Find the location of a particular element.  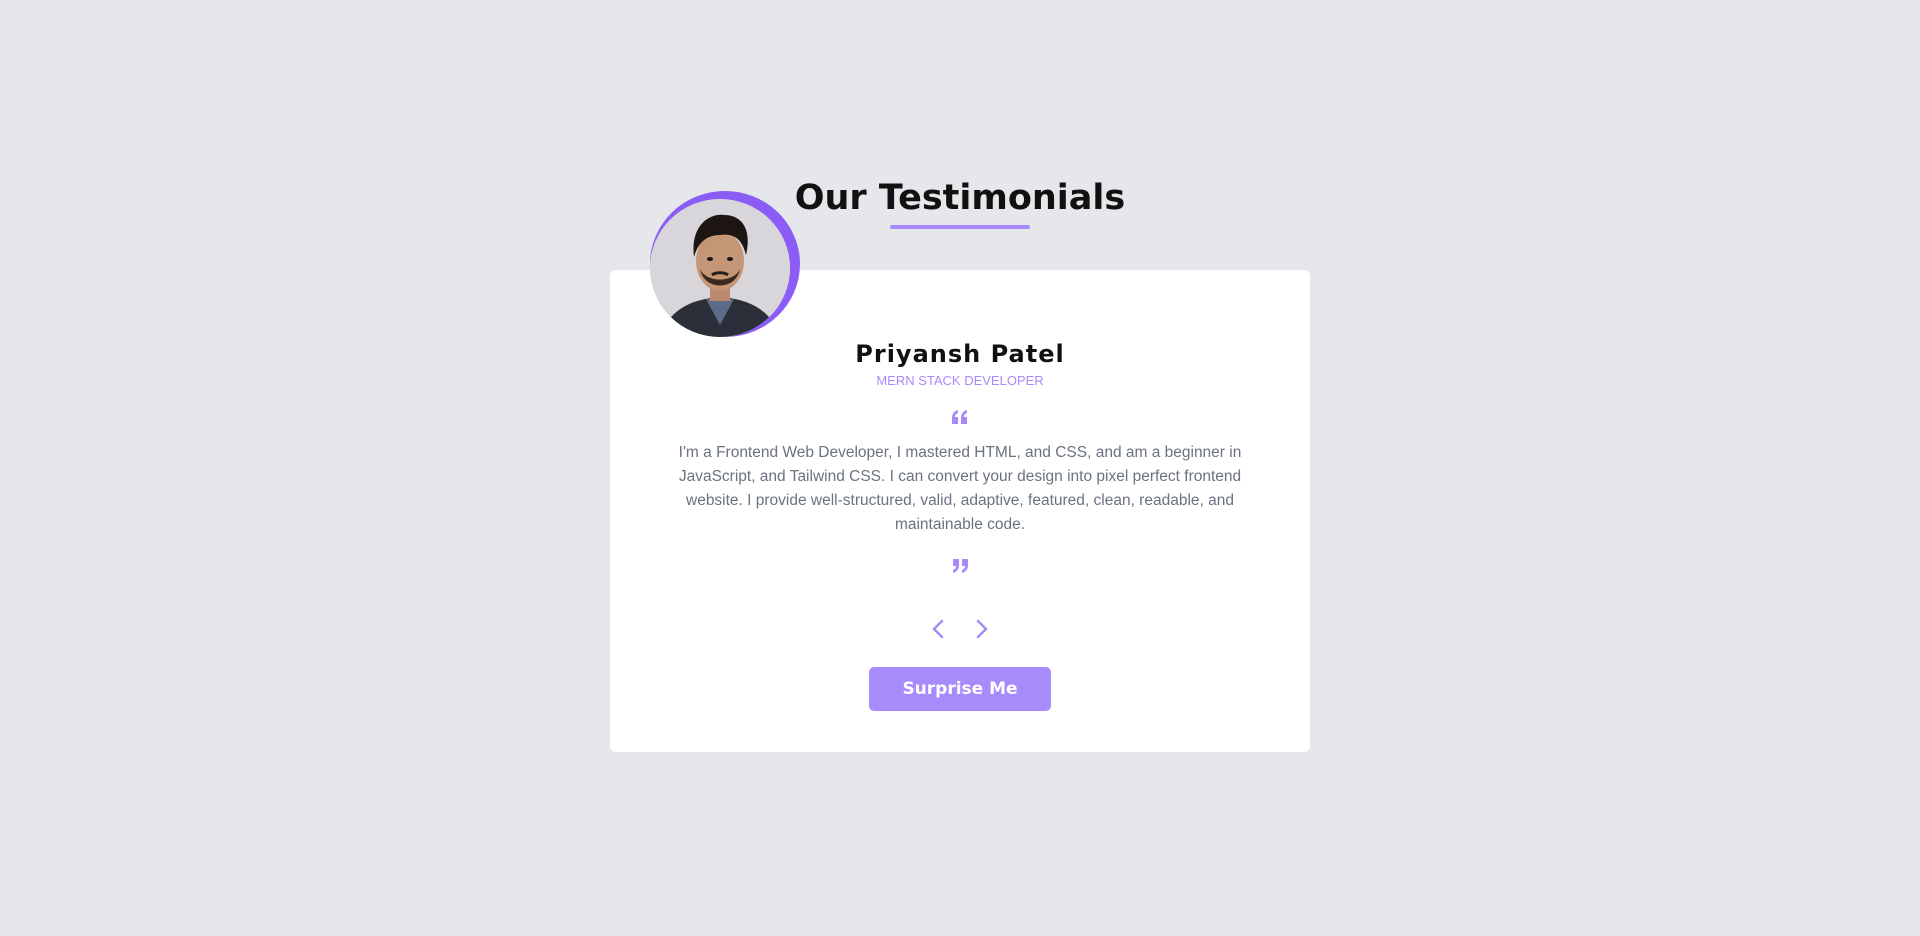

page-title: Our Testimonials is located at coordinates (960, 198).